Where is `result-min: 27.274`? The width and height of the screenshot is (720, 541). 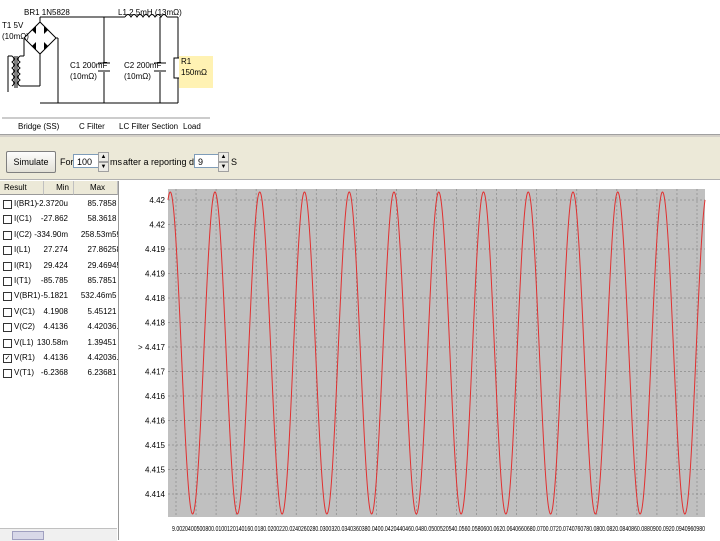 result-min: 27.274 is located at coordinates (55, 250).